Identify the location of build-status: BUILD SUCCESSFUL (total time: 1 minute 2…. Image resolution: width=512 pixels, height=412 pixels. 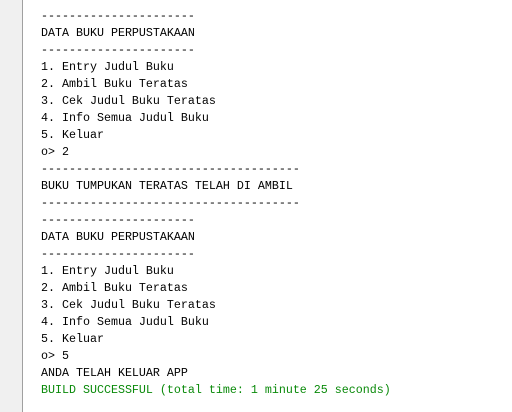
(216, 390).